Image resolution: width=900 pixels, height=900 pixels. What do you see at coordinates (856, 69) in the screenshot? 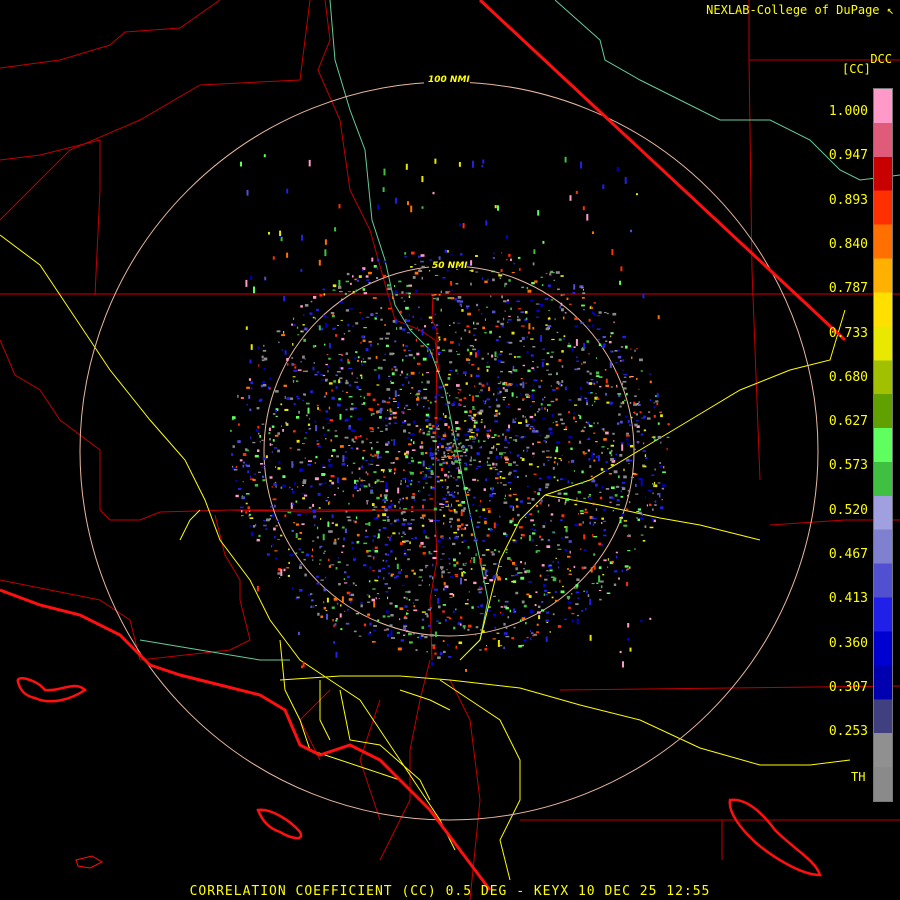
I see `colorbar-unit: [CC]` at bounding box center [856, 69].